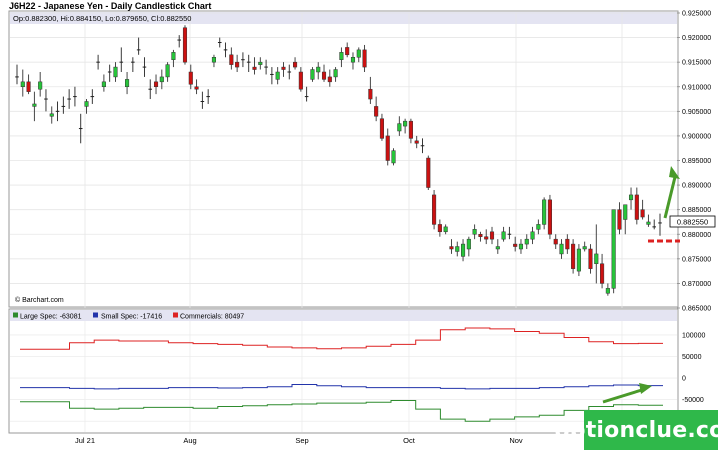 The image size is (720, 452). Describe the element at coordinates (15, 315) in the screenshot. I see `legend-swatch-large-spec` at that location.